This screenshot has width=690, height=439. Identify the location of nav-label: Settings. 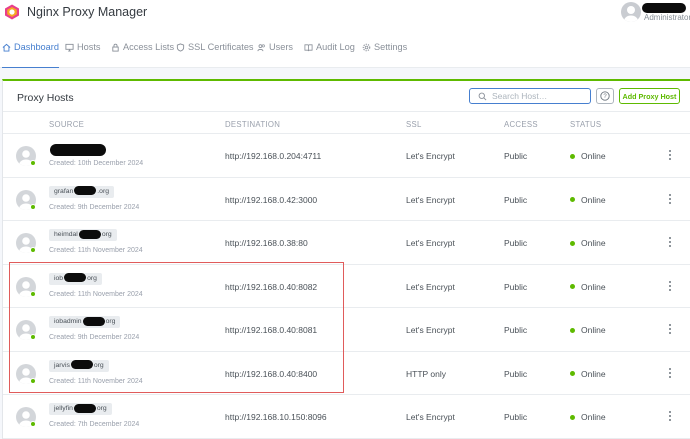
(391, 47).